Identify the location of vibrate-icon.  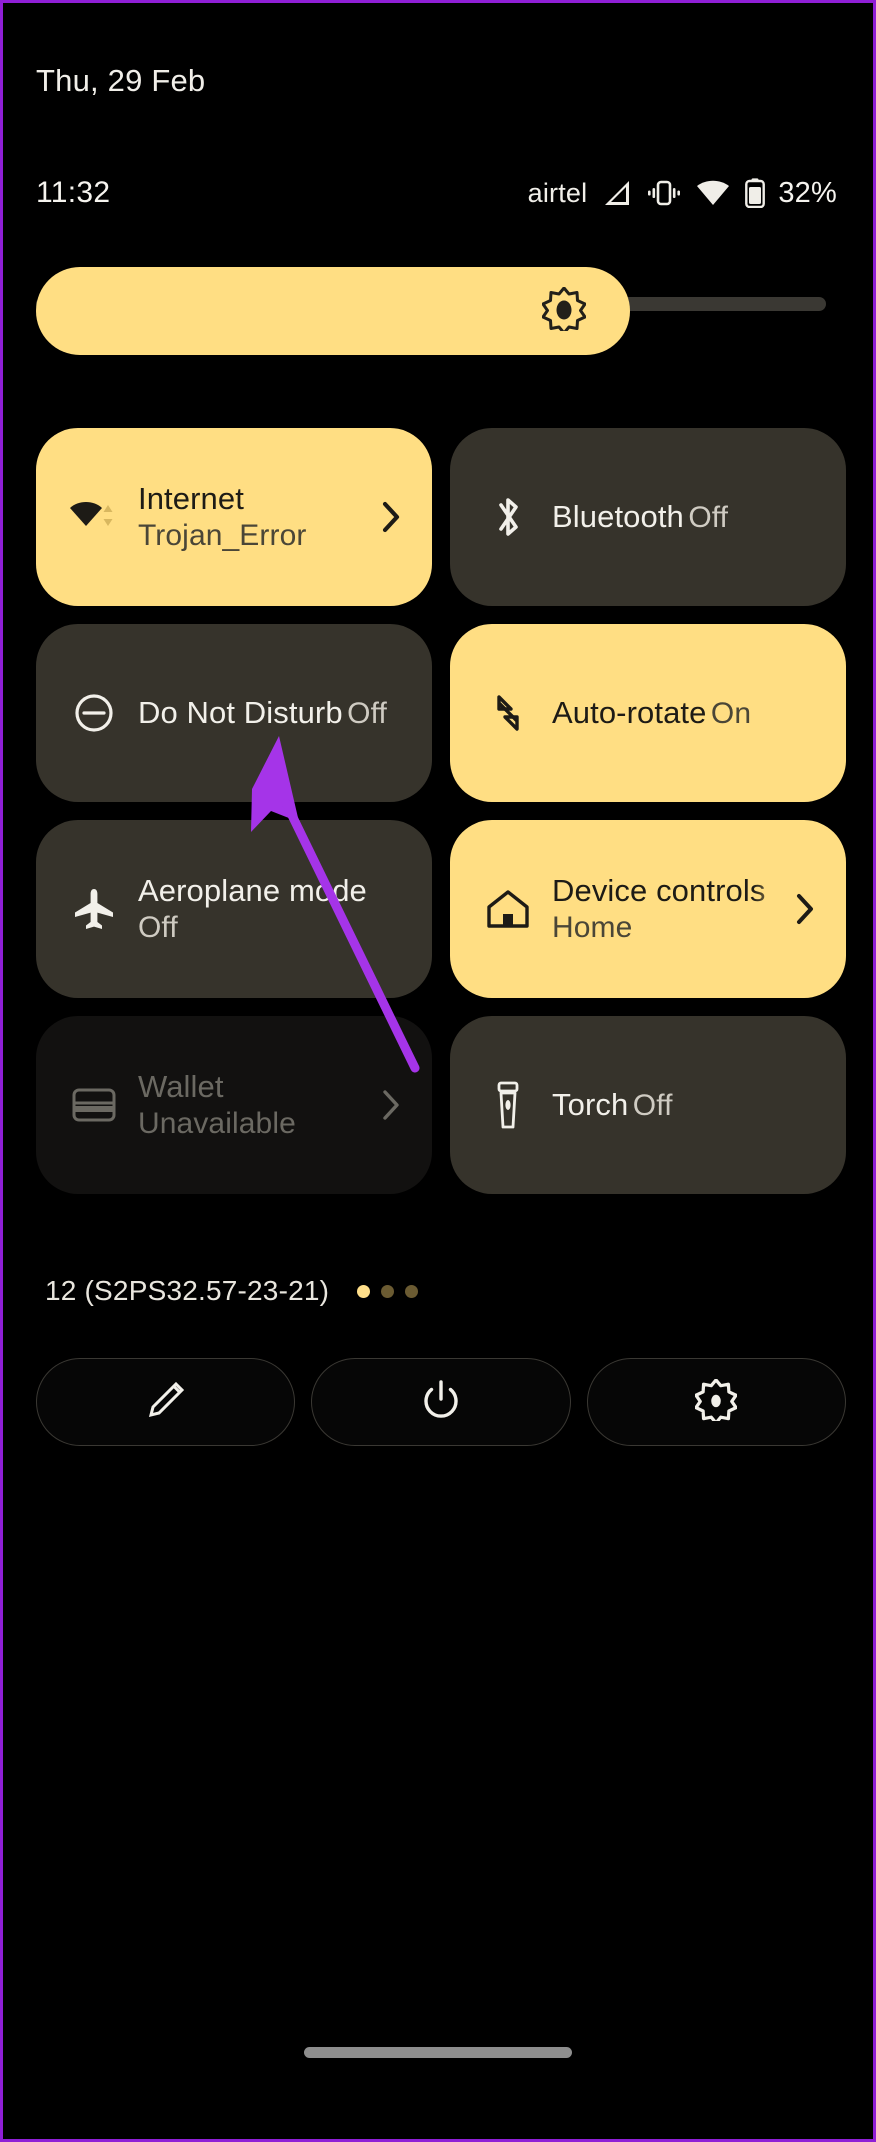
(664, 193).